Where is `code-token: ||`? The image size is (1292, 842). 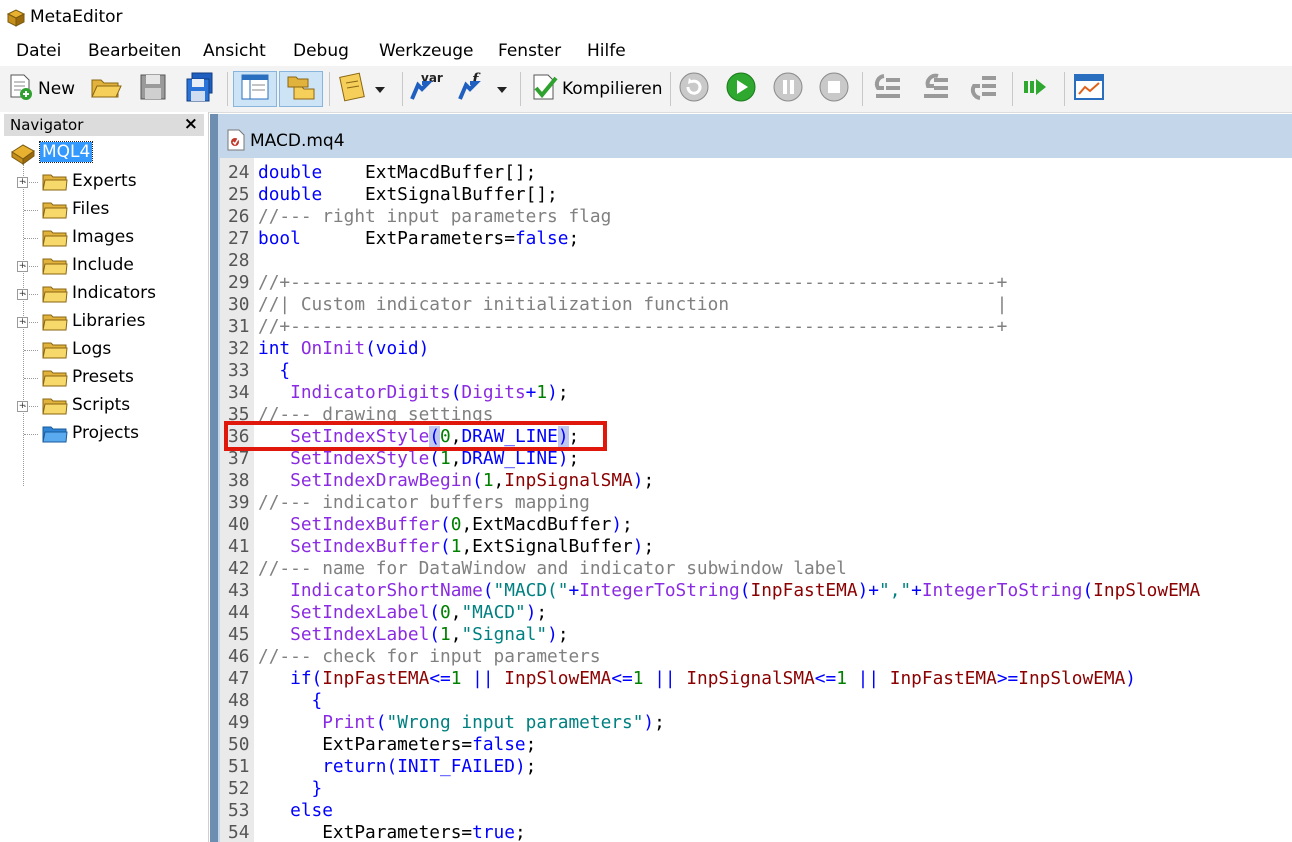 code-token: || is located at coordinates (868, 678).